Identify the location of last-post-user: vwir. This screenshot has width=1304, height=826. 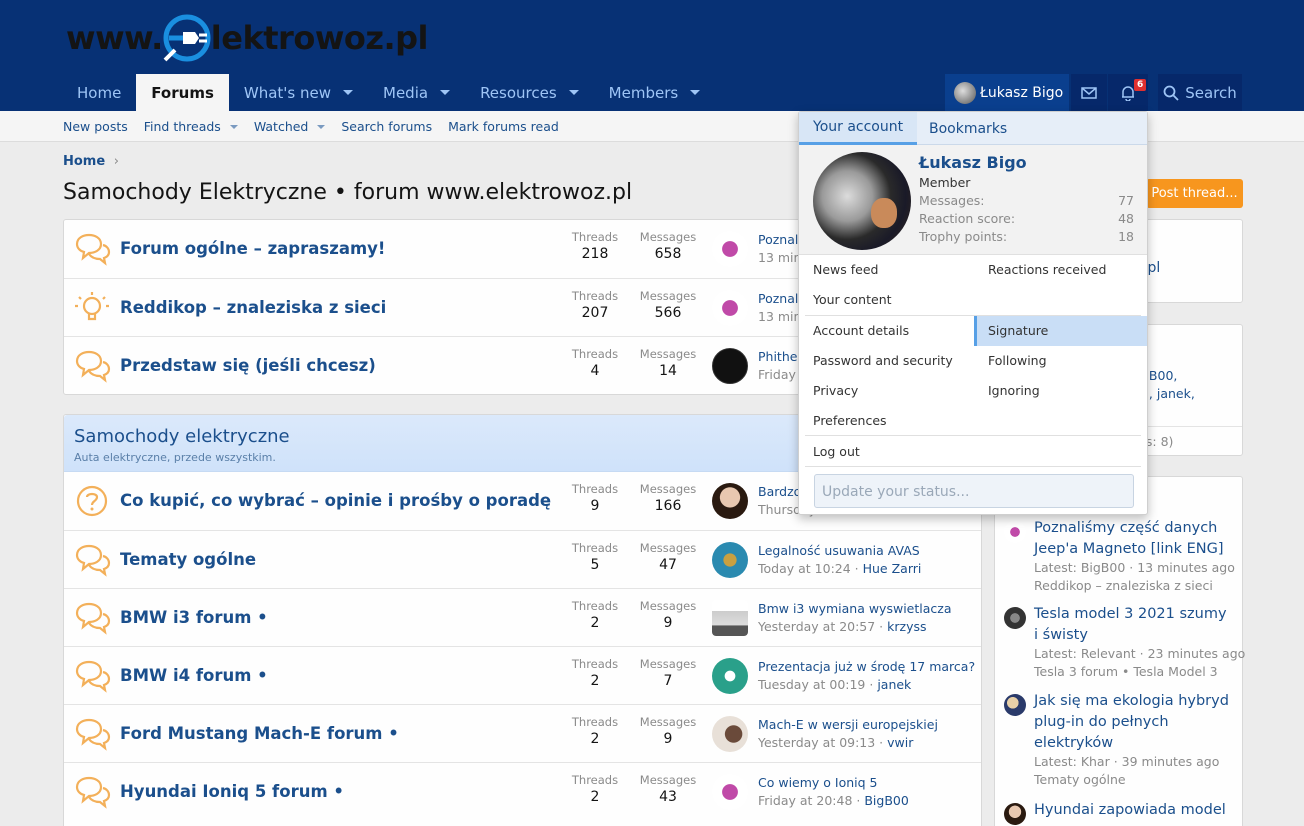
(900, 742).